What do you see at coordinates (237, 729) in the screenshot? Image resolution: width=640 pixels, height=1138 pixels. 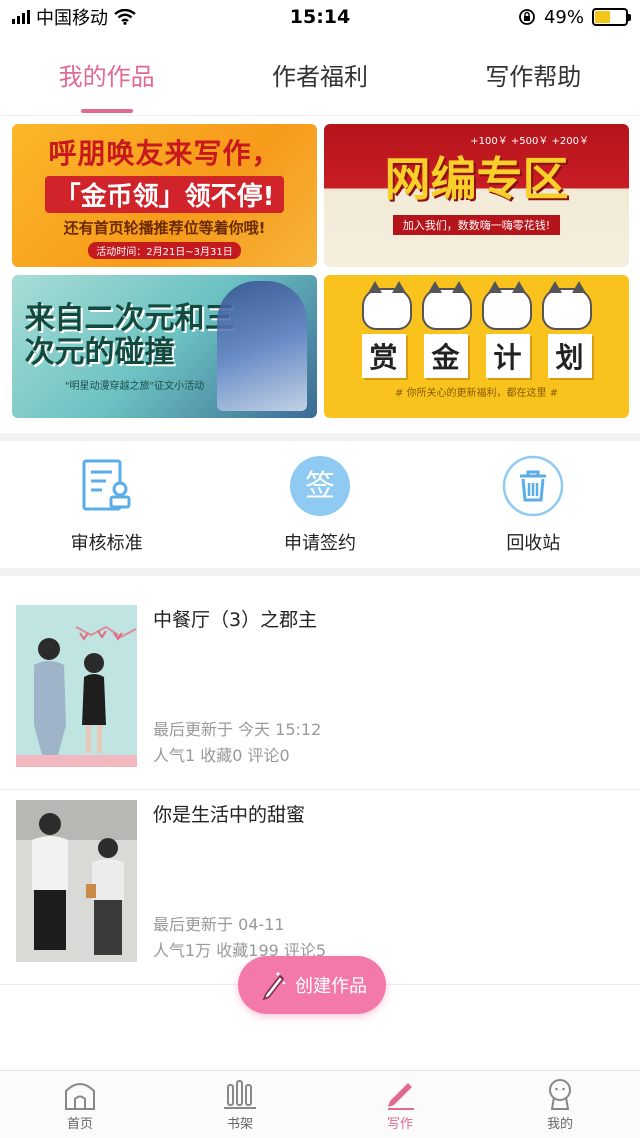 I see `work-last-updated: 最后更新于 今天 15:12` at bounding box center [237, 729].